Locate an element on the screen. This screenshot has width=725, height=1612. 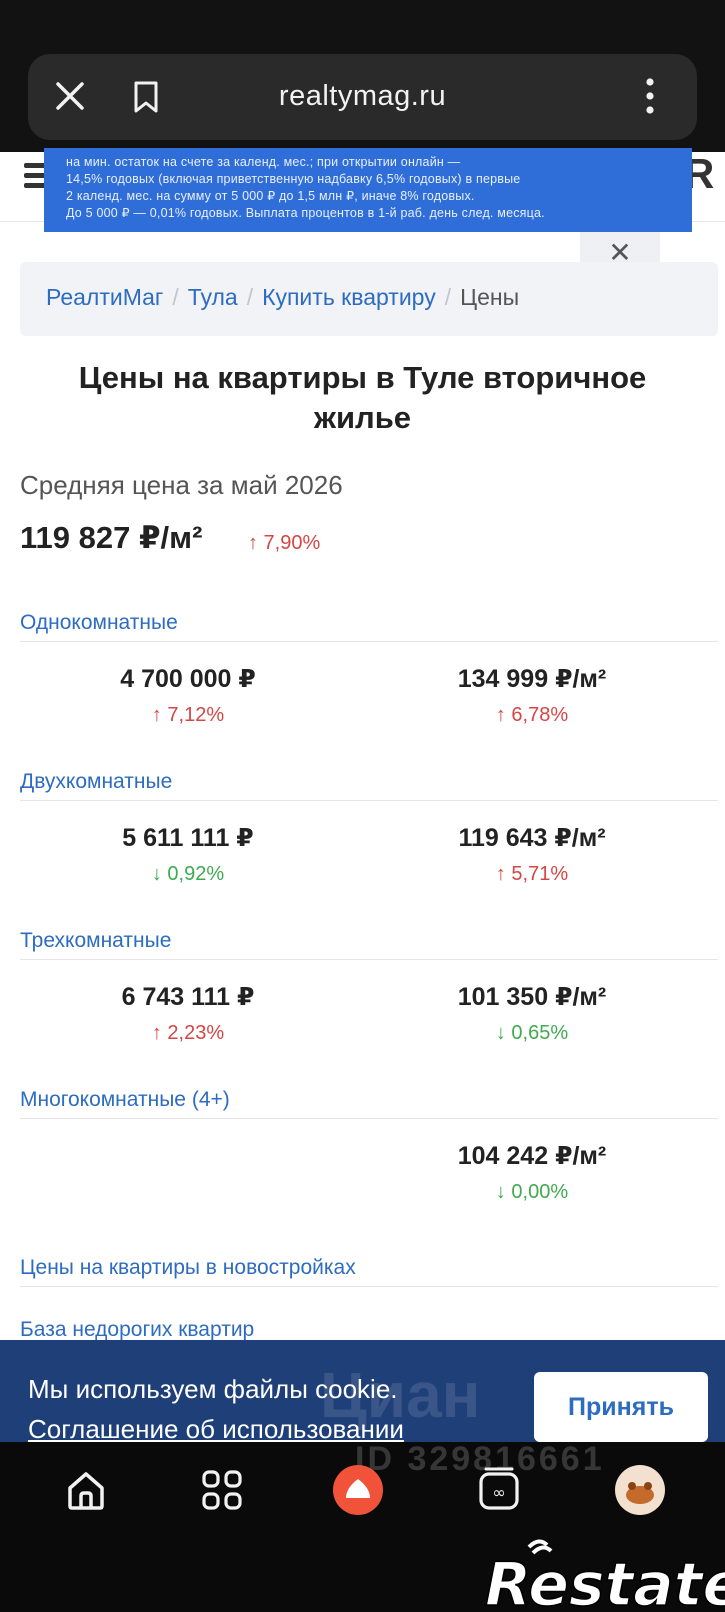
apps-icon is located at coordinates (222, 1490).